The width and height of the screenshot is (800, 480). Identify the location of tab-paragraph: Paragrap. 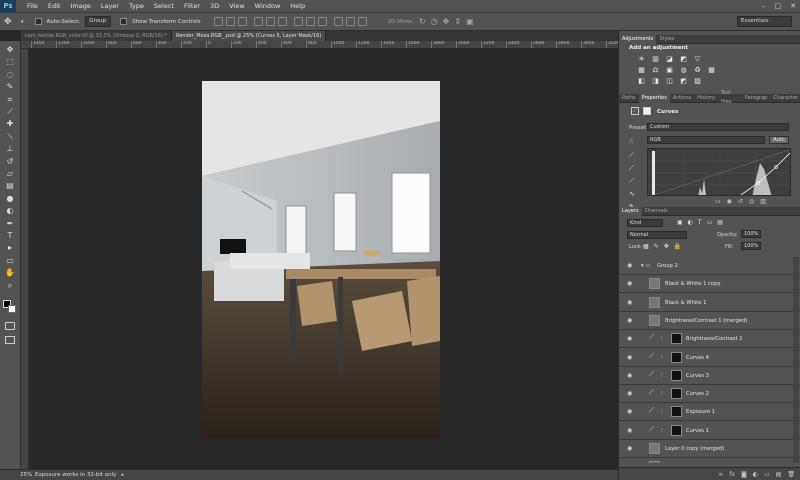
(756, 98).